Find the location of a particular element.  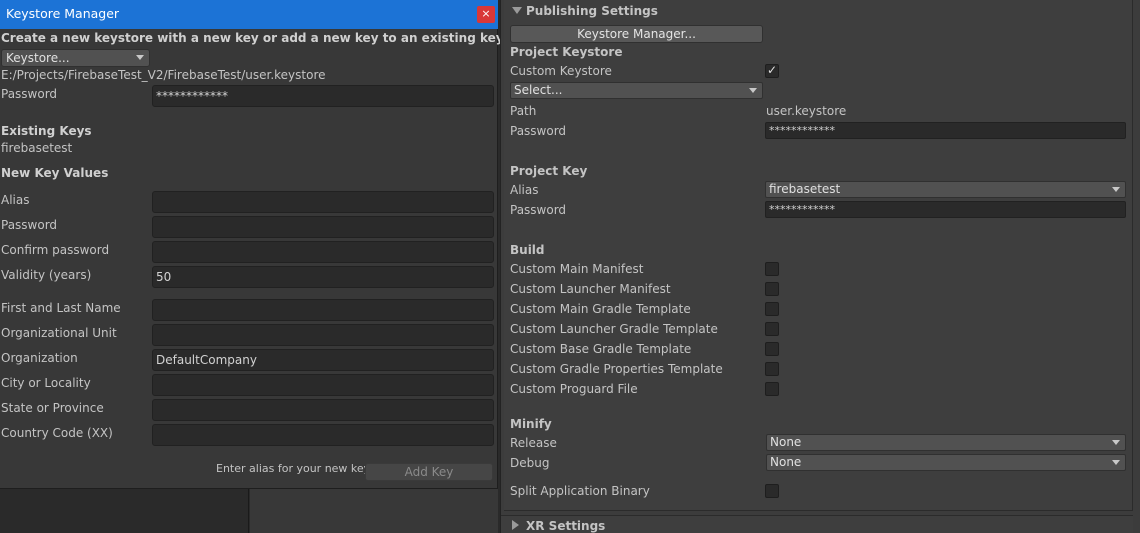

custom-main-manifest-label: Custom Main Manifest is located at coordinates (577, 269).